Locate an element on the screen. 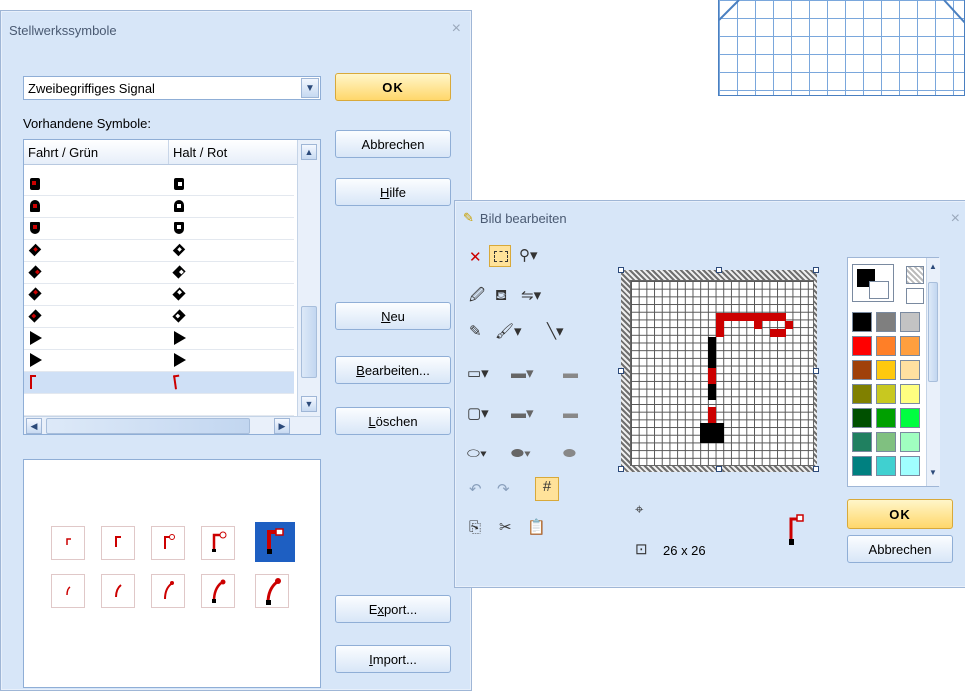 The image size is (965, 691). list-item-selected is located at coordinates (159, 383).